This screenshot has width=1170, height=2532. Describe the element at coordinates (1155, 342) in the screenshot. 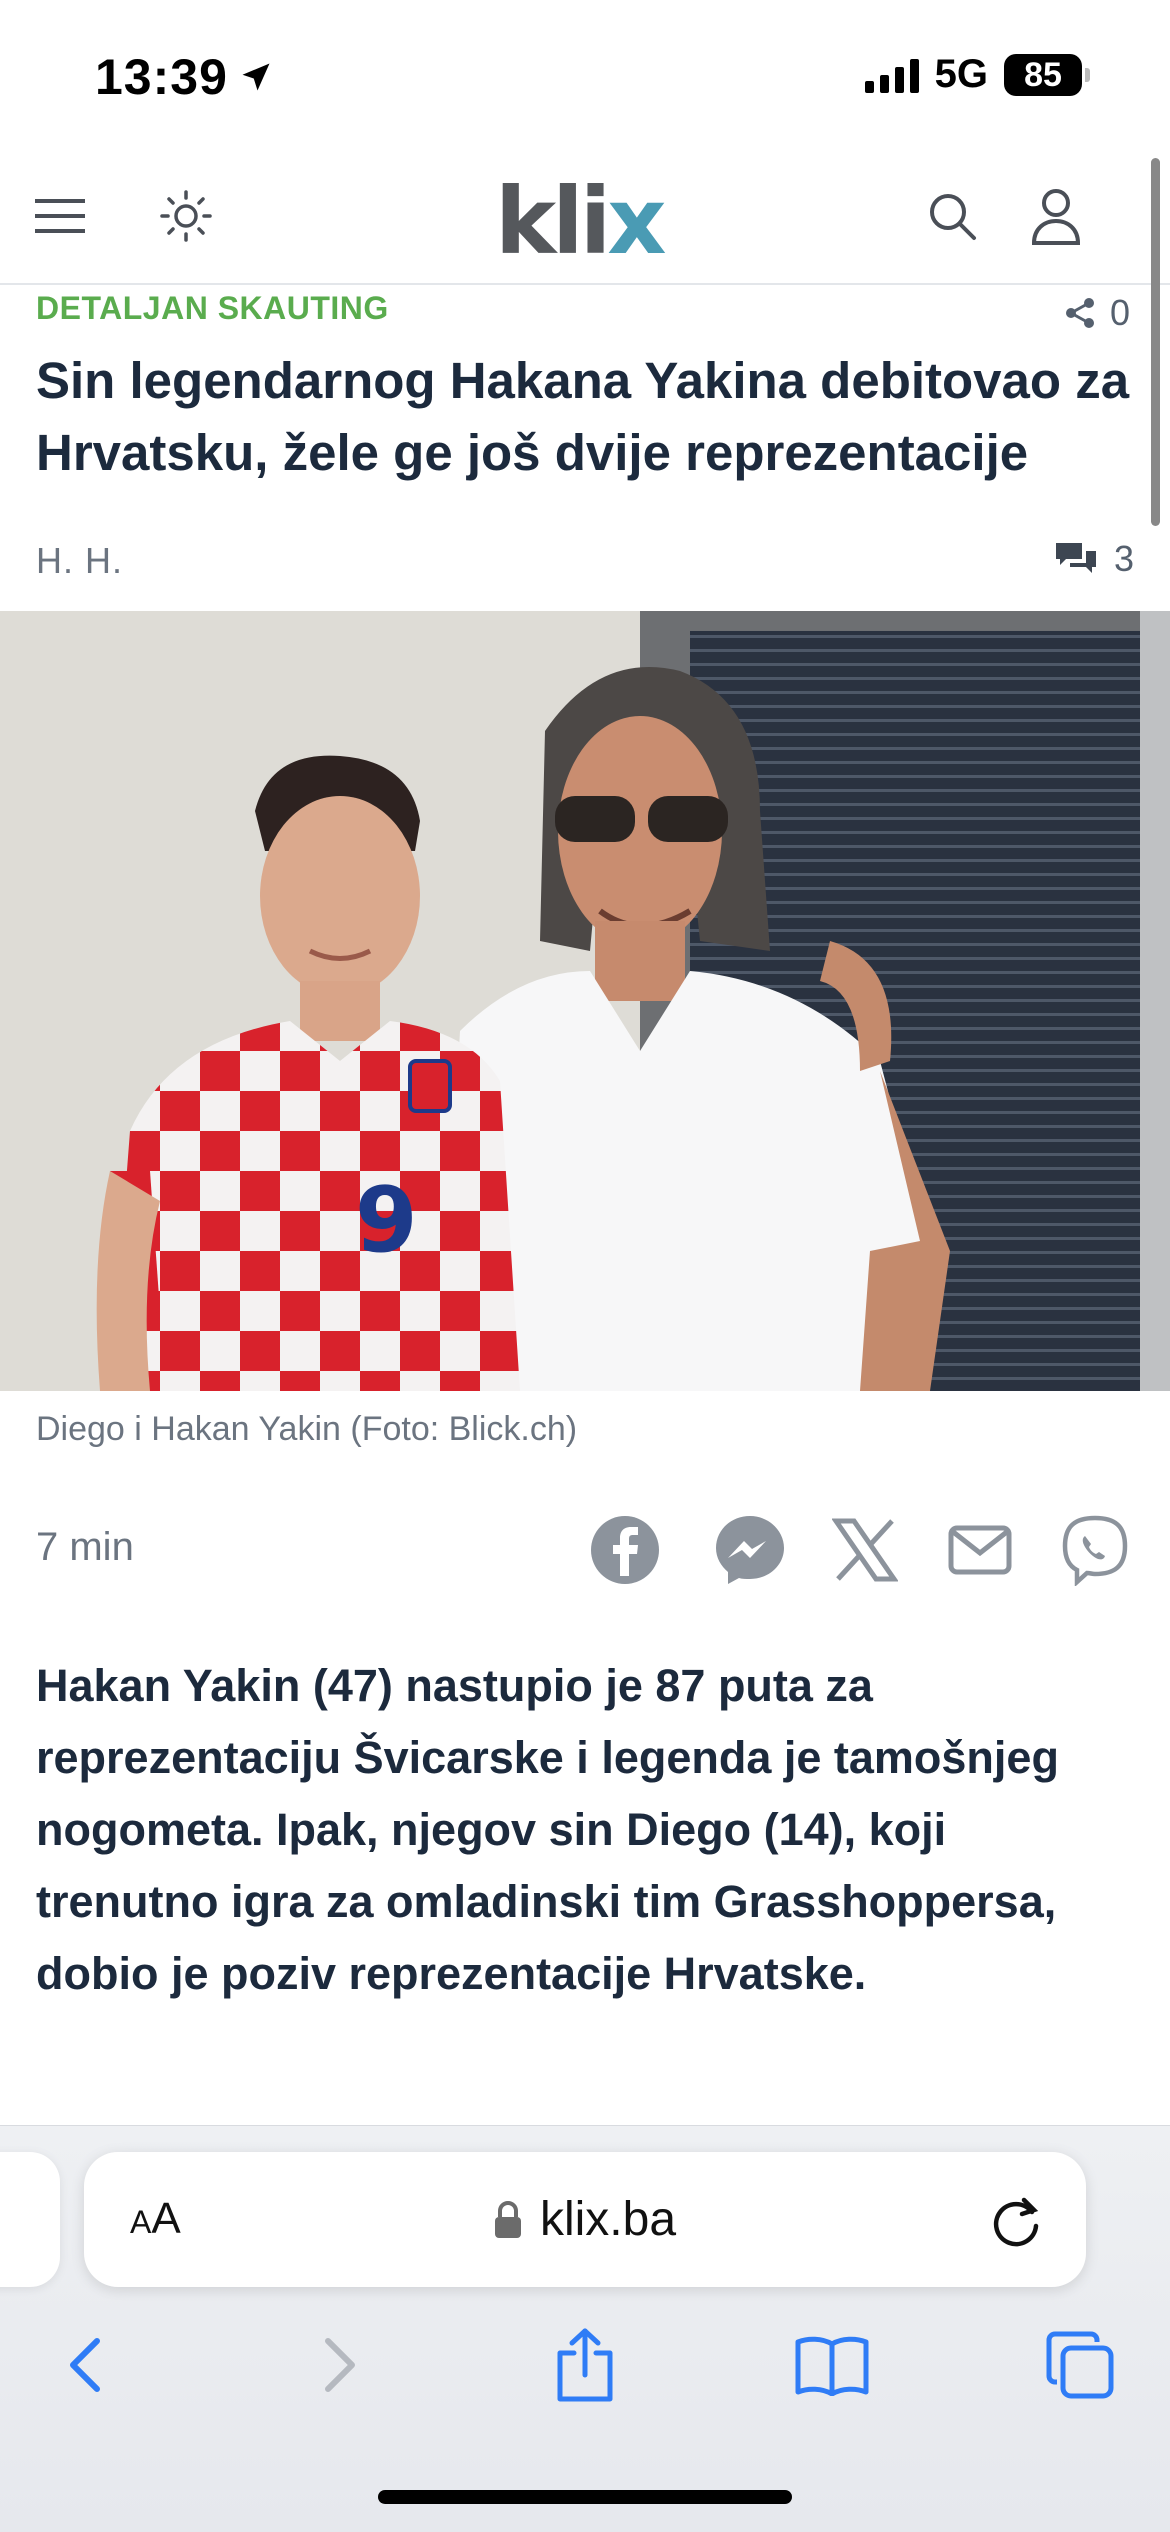

I see `scroll-indicator` at that location.